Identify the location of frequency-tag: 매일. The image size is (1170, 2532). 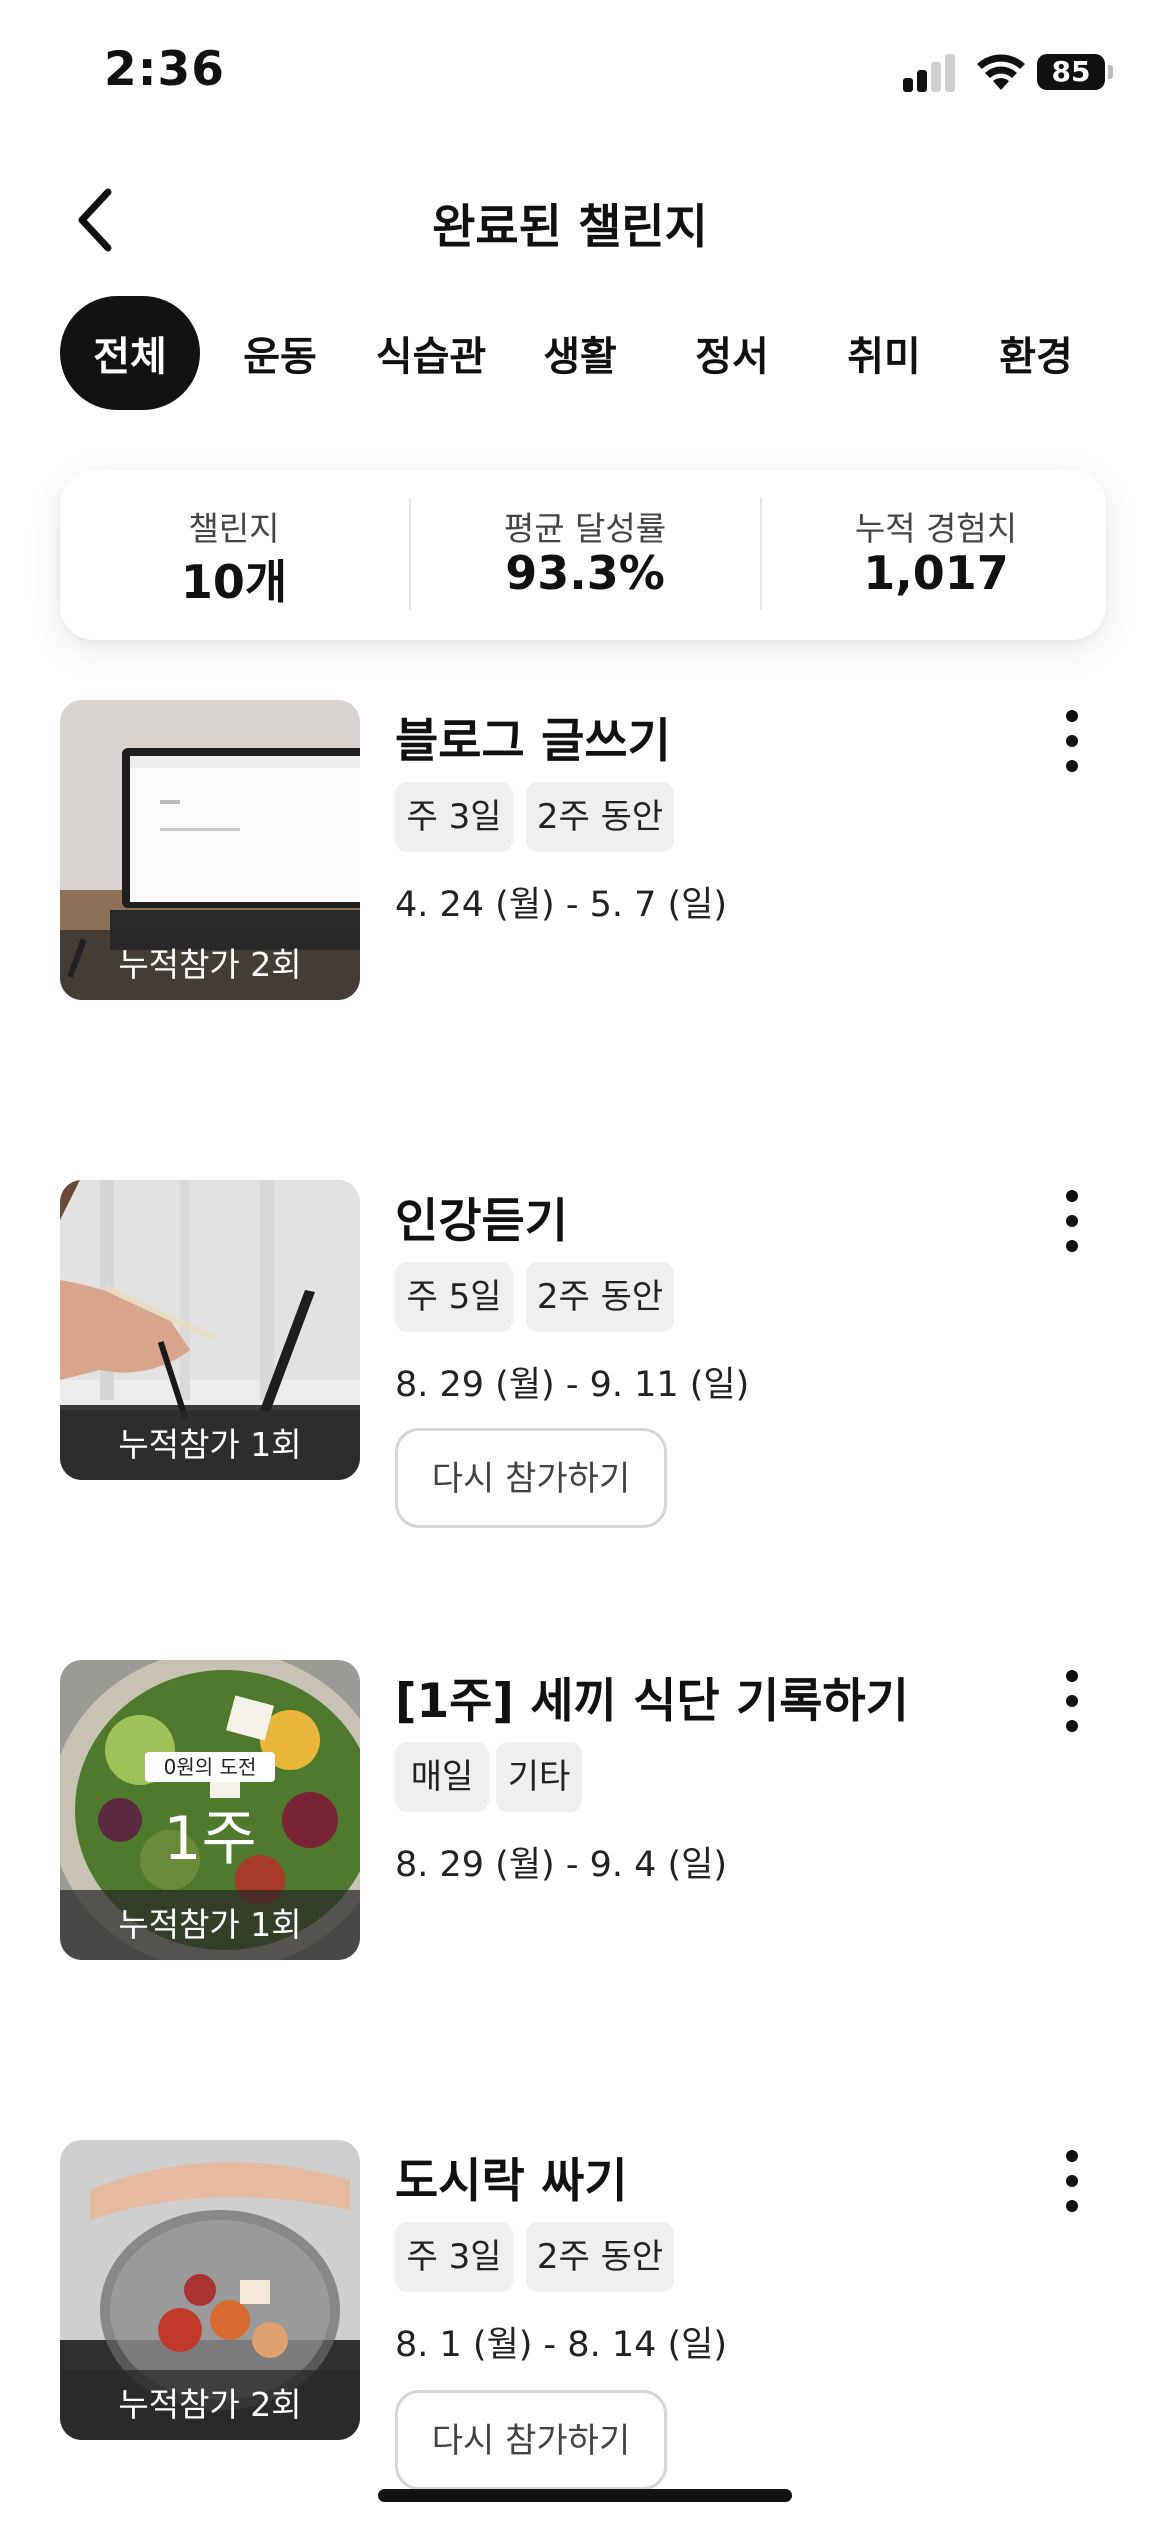
(442, 1777).